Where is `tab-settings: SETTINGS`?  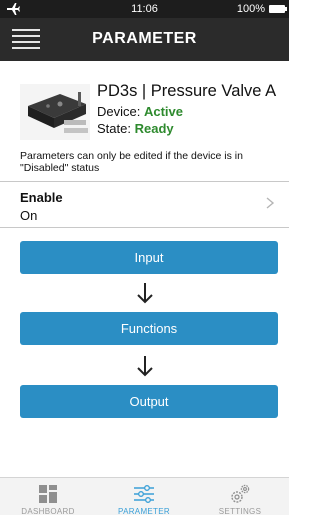
tab-settings: SETTINGS is located at coordinates (240, 497).